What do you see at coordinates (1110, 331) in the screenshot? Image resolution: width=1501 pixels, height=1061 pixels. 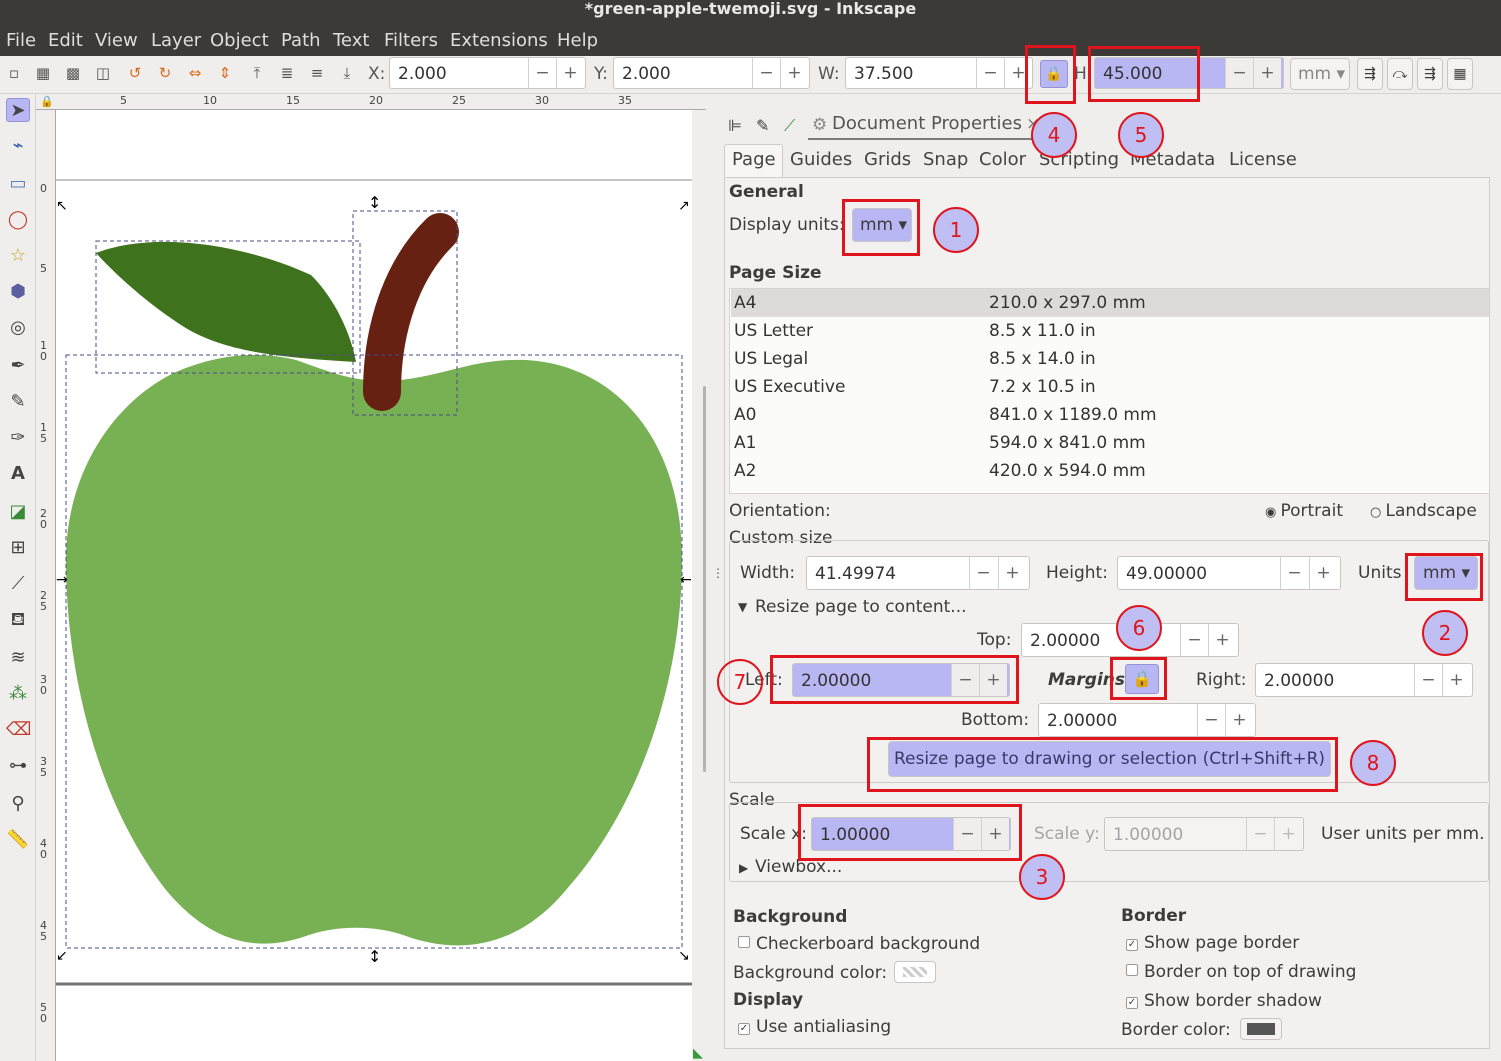 I see `list-item: US Letter 8.5 x 11.0 in` at bounding box center [1110, 331].